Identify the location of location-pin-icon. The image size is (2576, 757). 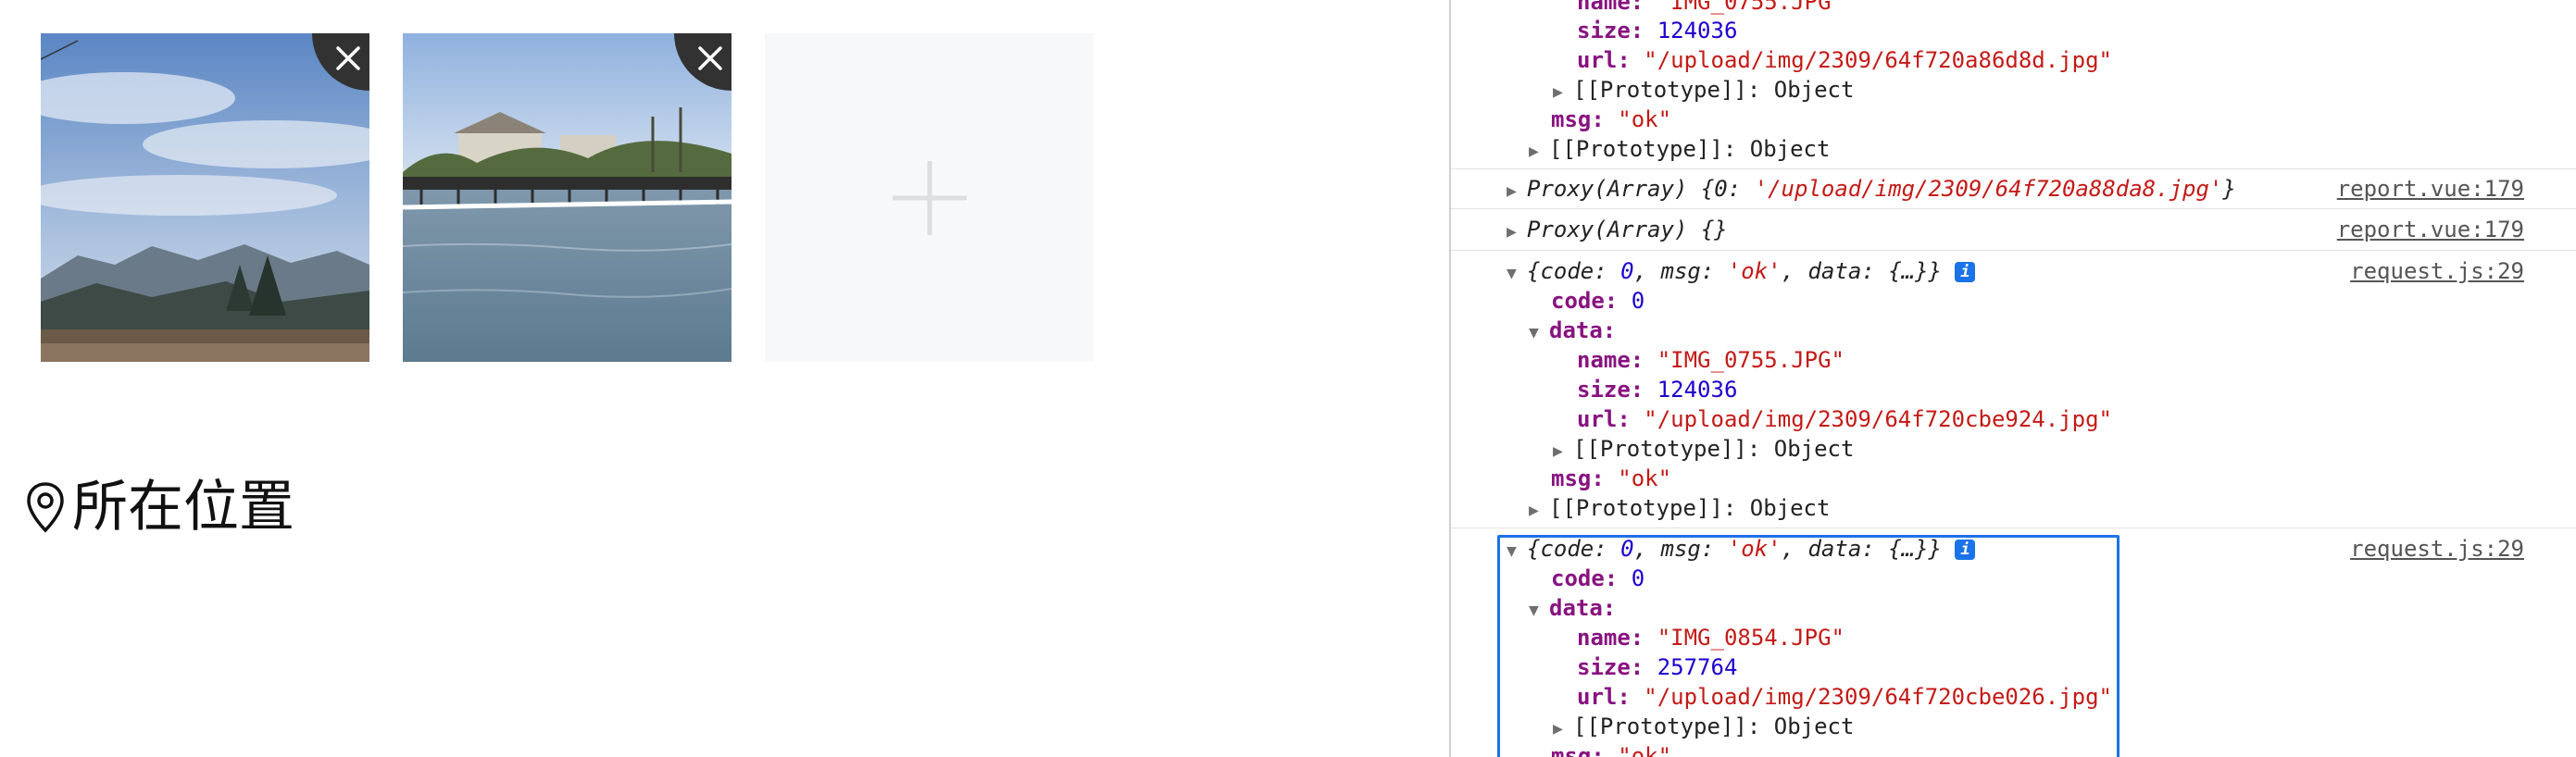
(45, 507).